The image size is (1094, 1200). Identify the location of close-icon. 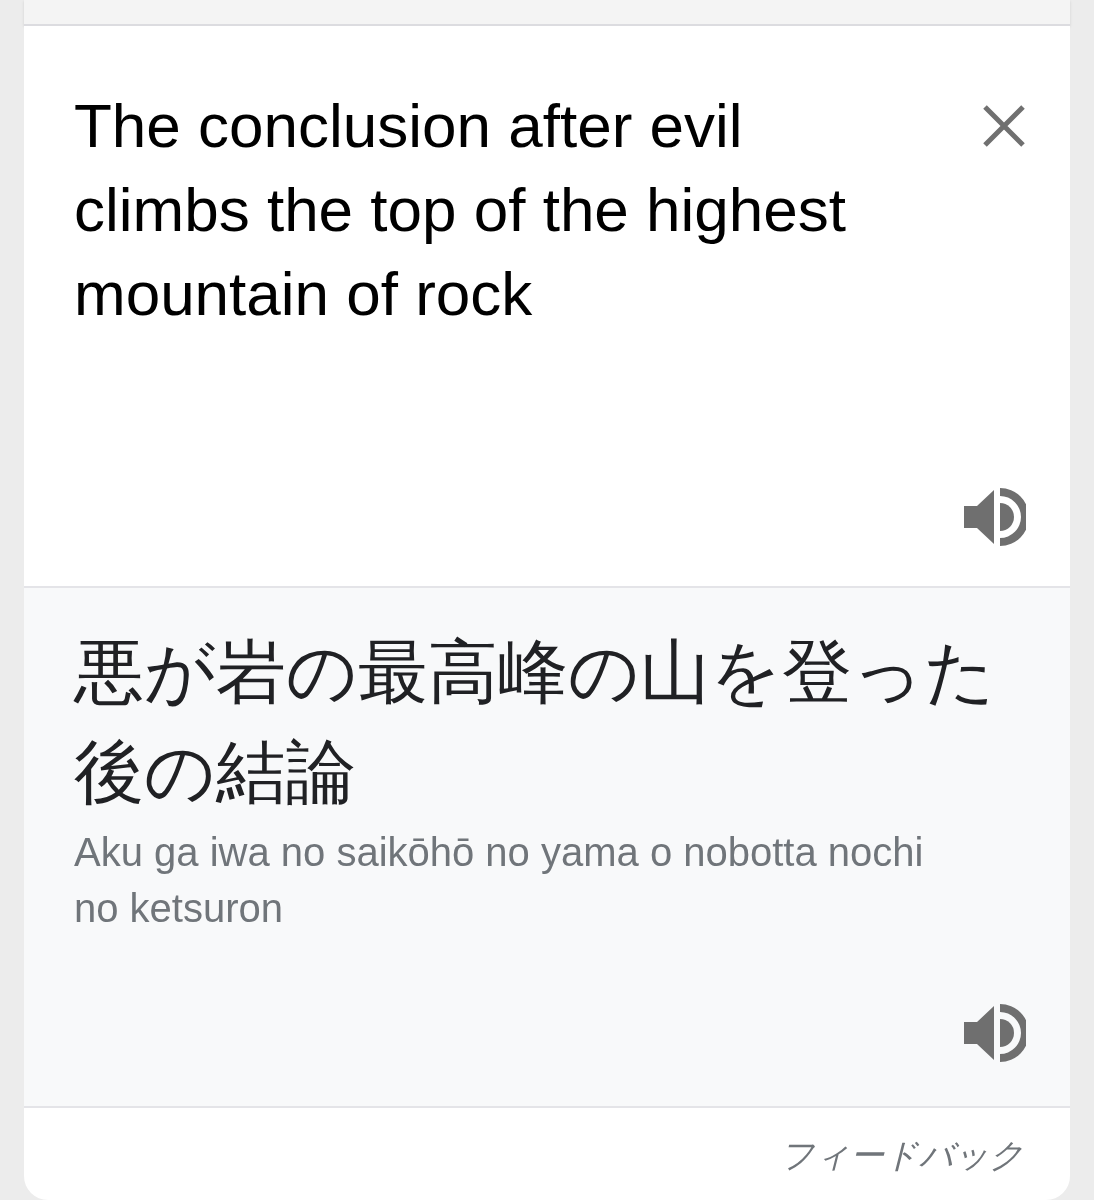
(1004, 126).